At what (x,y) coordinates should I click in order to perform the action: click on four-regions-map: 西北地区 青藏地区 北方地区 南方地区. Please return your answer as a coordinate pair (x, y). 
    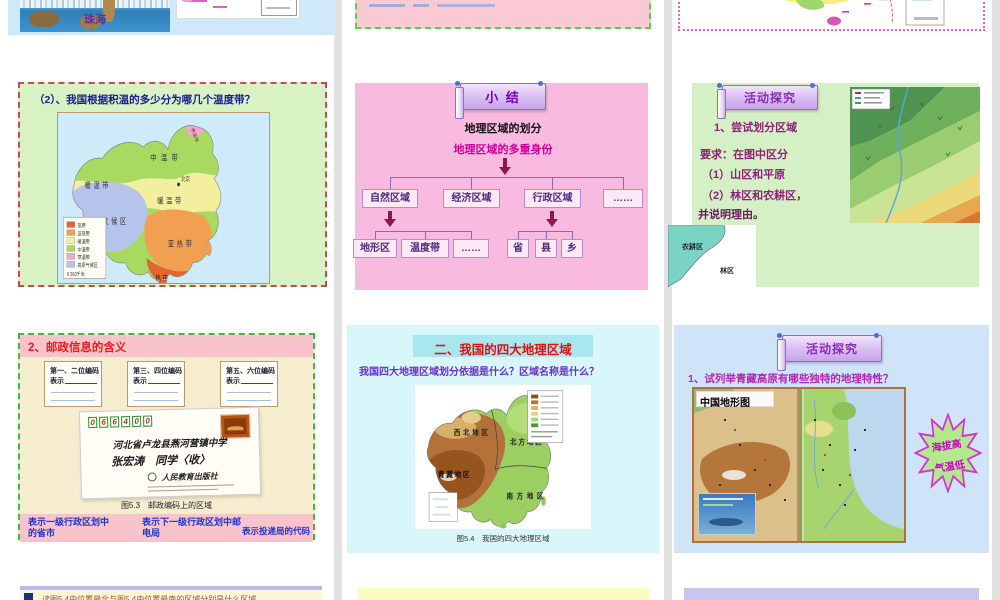
    Looking at the image, I should click on (503, 457).